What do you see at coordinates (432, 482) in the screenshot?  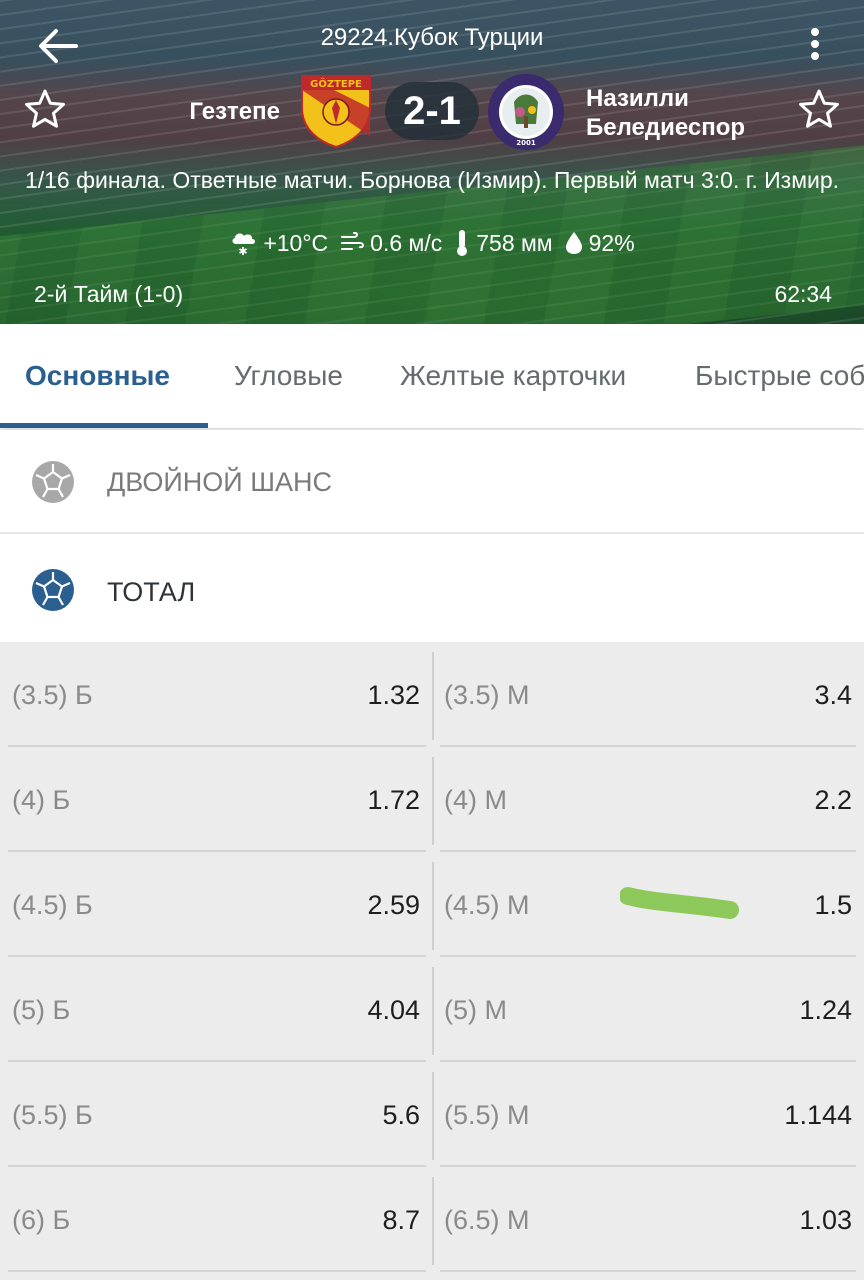 I see `section-double-chance: ДВОЙНОЙ ШАНС` at bounding box center [432, 482].